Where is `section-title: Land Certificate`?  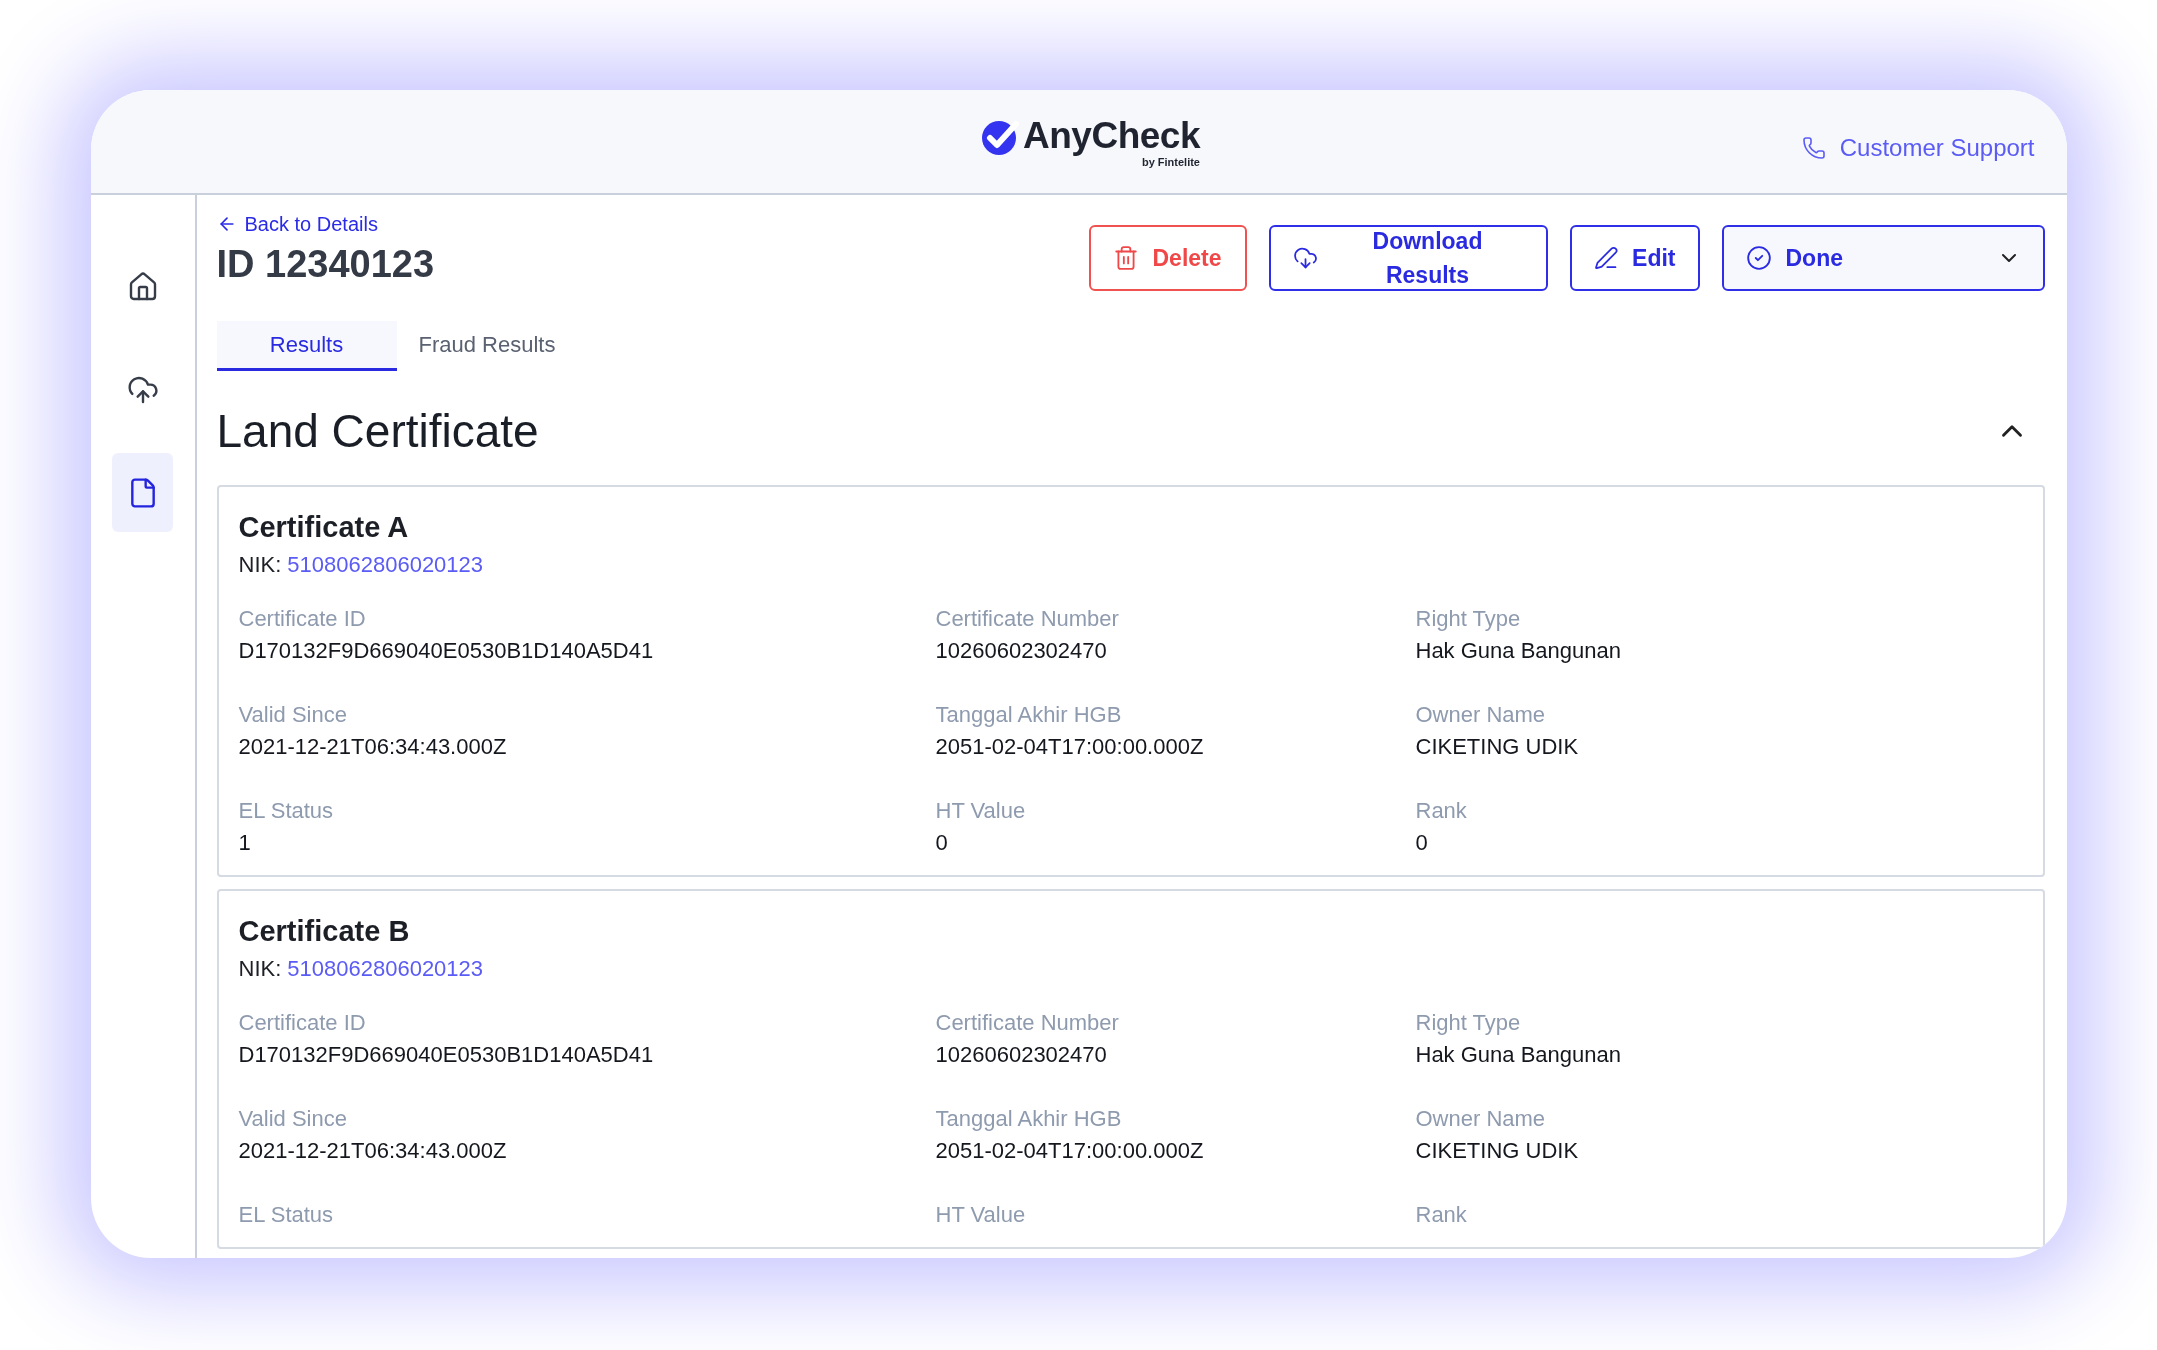
section-title: Land Certificate is located at coordinates (377, 431).